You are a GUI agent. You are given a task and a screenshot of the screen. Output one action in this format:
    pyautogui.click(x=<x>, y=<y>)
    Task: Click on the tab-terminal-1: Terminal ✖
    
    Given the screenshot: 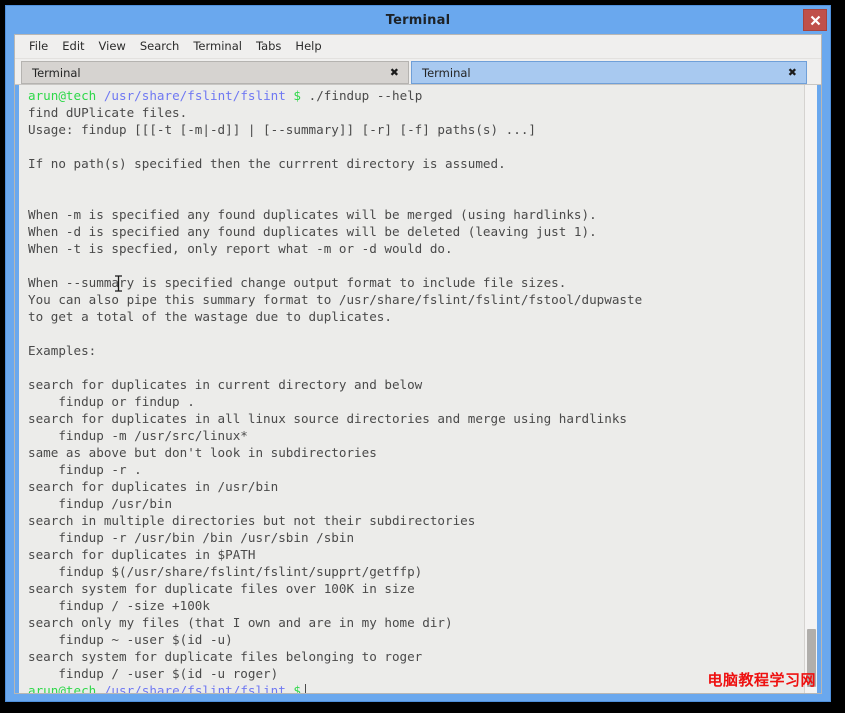 What is the action you would take?
    pyautogui.click(x=215, y=72)
    